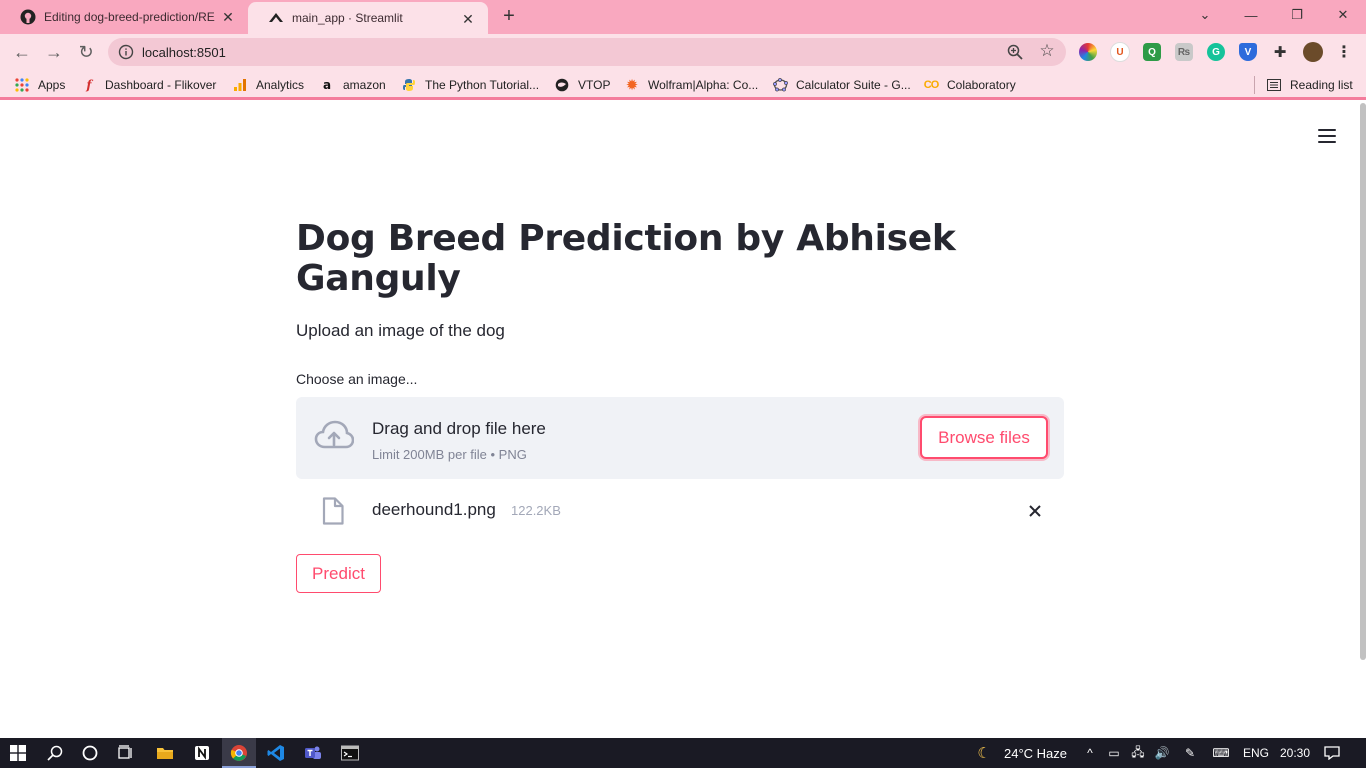  What do you see at coordinates (1088, 52) in the screenshot?
I see `color-picker-extension-icon` at bounding box center [1088, 52].